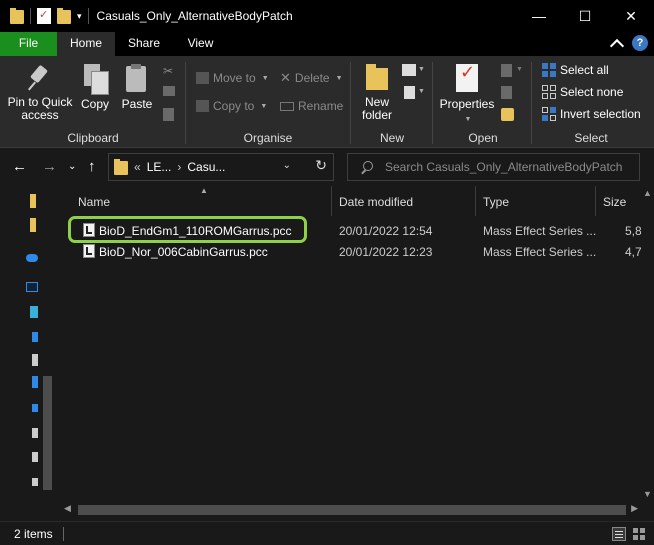 The height and width of the screenshot is (545, 654). What do you see at coordinates (614, 202) in the screenshot?
I see `column-size: Size` at bounding box center [614, 202].